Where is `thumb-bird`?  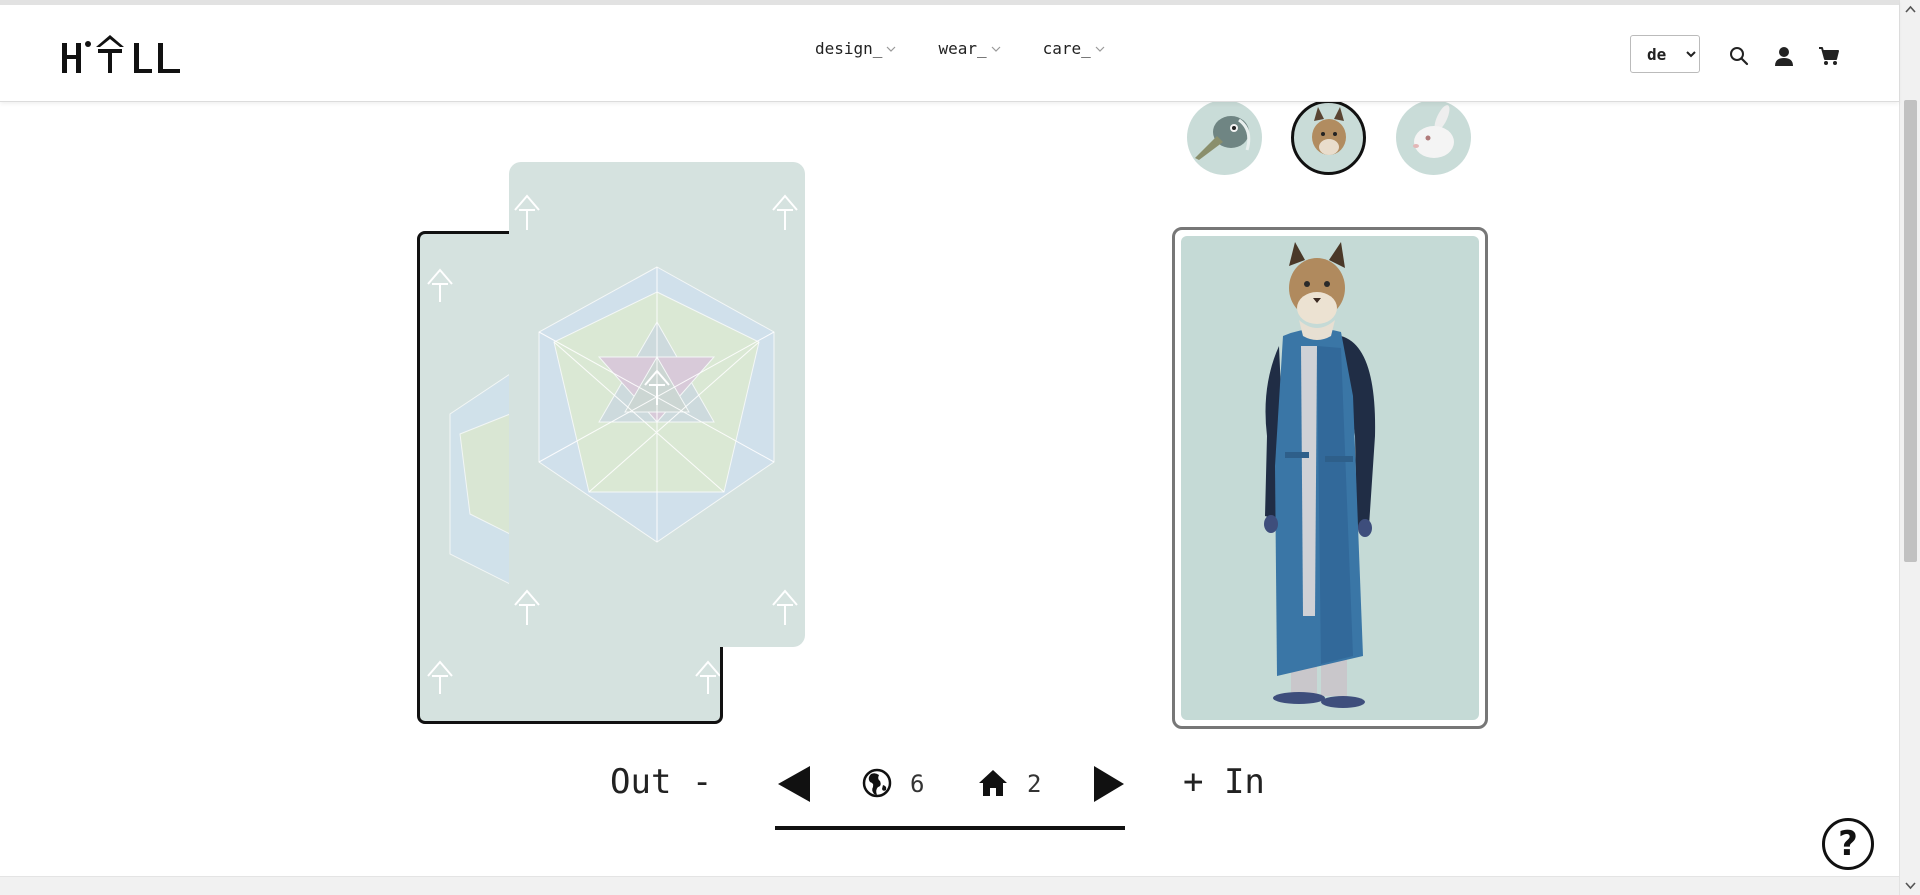
thumb-bird is located at coordinates (1224, 137).